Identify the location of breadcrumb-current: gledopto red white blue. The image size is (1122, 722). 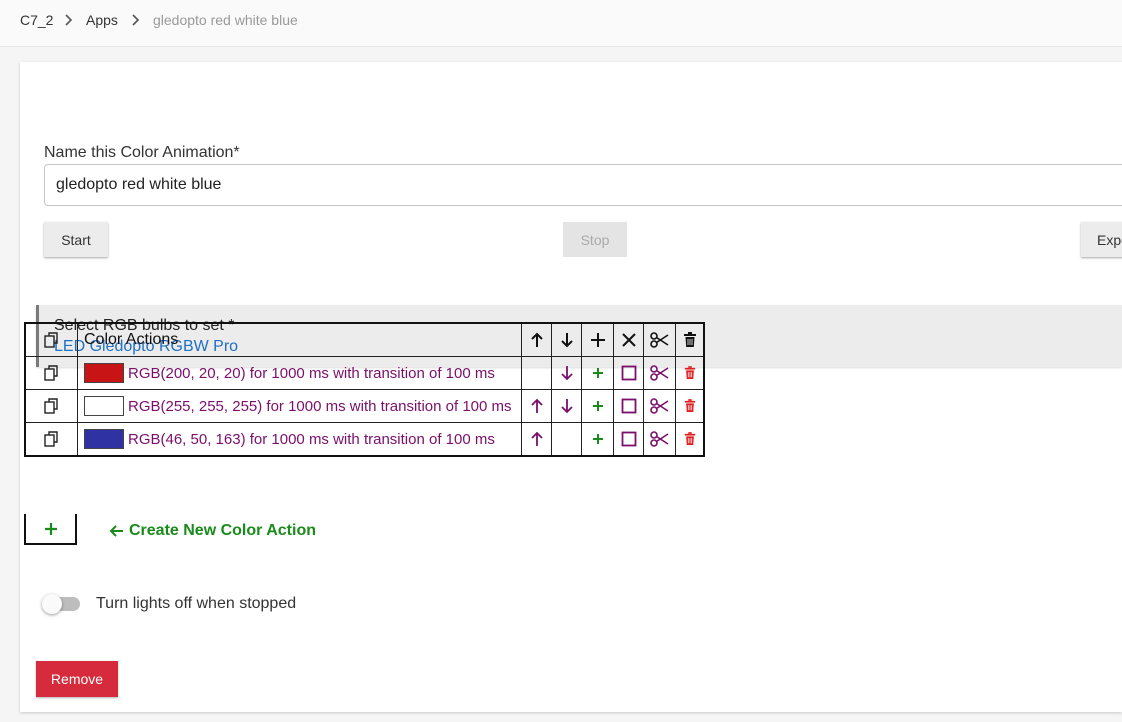
(225, 20).